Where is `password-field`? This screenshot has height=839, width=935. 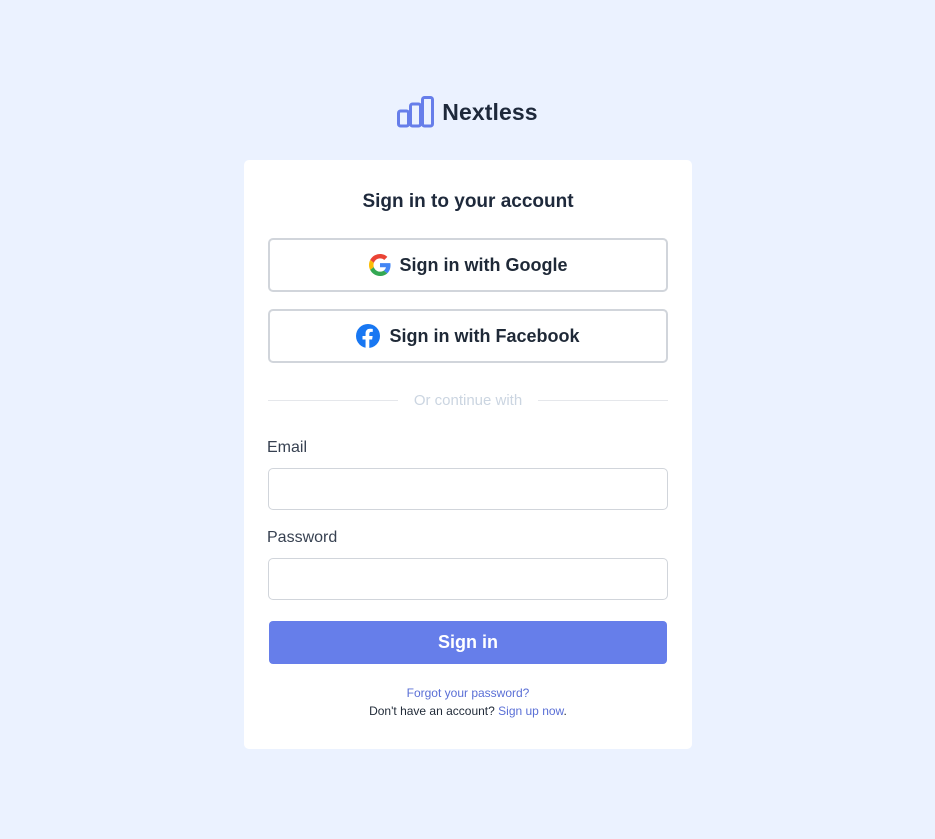 password-field is located at coordinates (468, 579).